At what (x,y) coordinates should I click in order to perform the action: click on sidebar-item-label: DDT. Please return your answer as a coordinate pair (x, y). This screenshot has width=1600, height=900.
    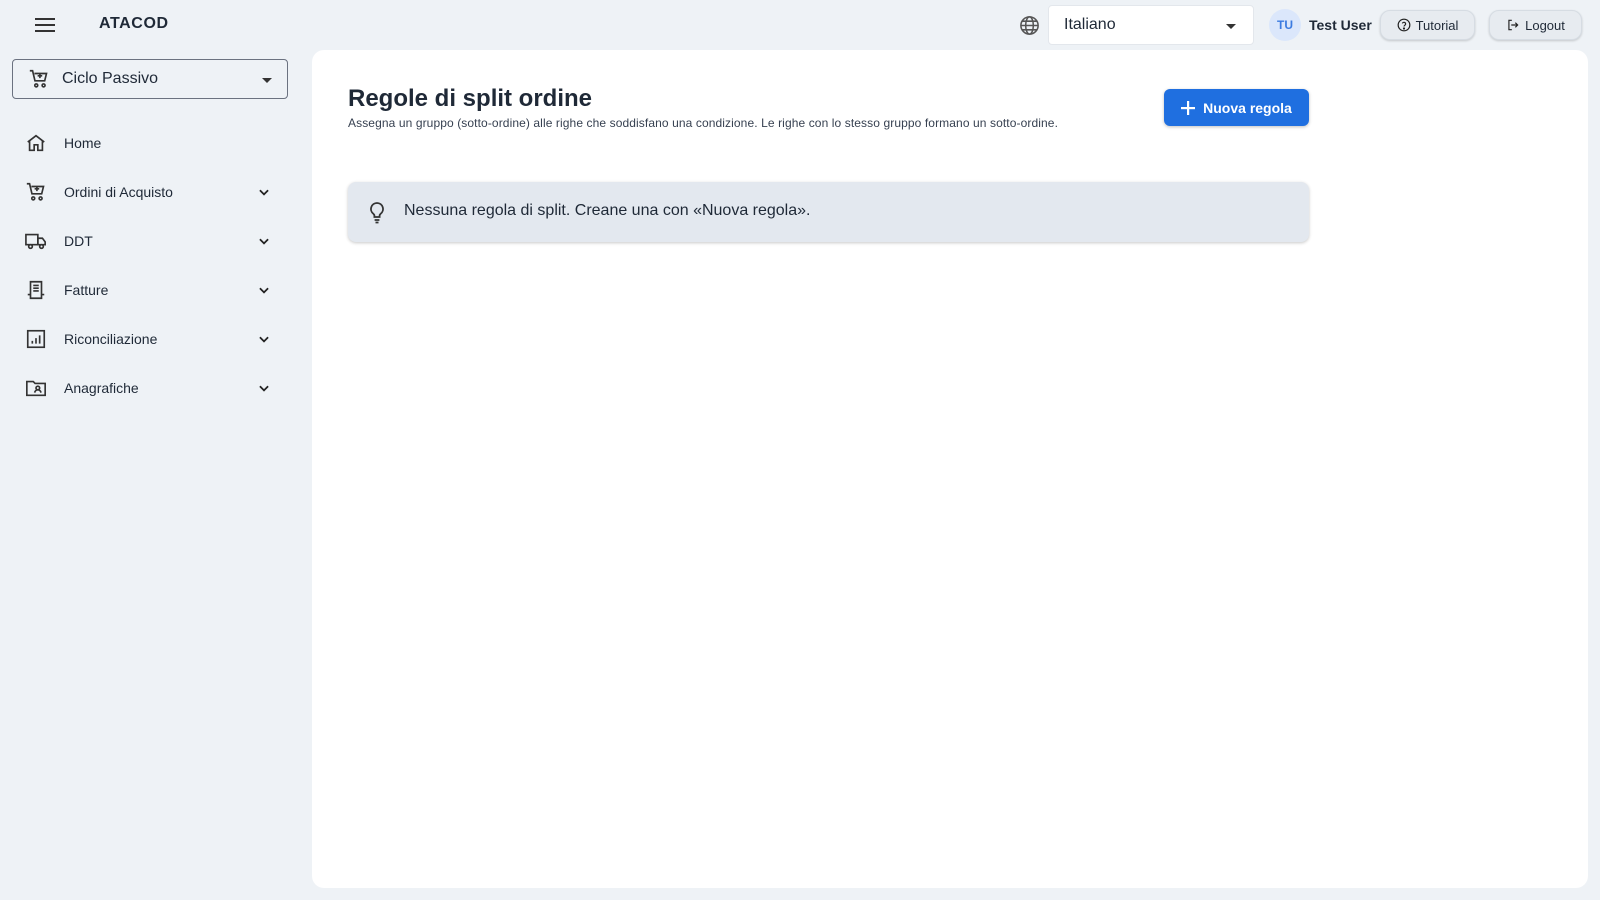
    Looking at the image, I should click on (78, 240).